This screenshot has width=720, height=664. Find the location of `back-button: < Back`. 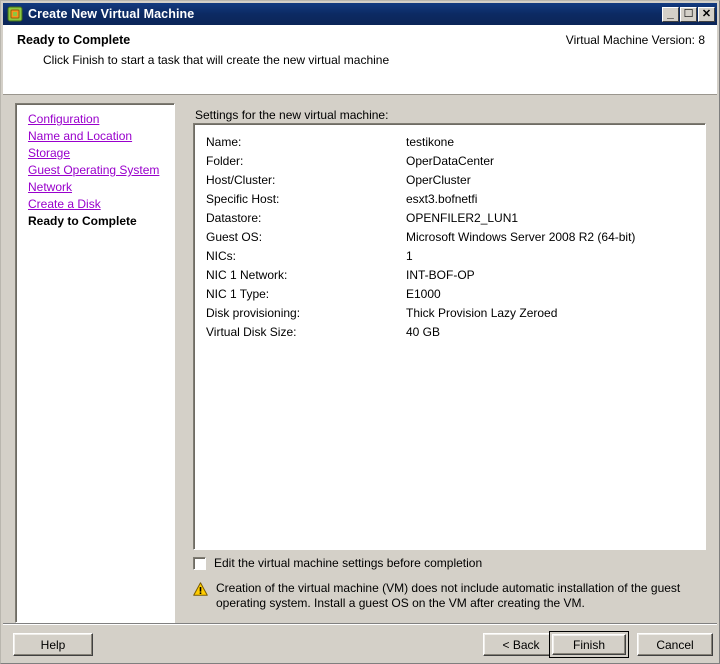

back-button: < Back is located at coordinates (521, 644).